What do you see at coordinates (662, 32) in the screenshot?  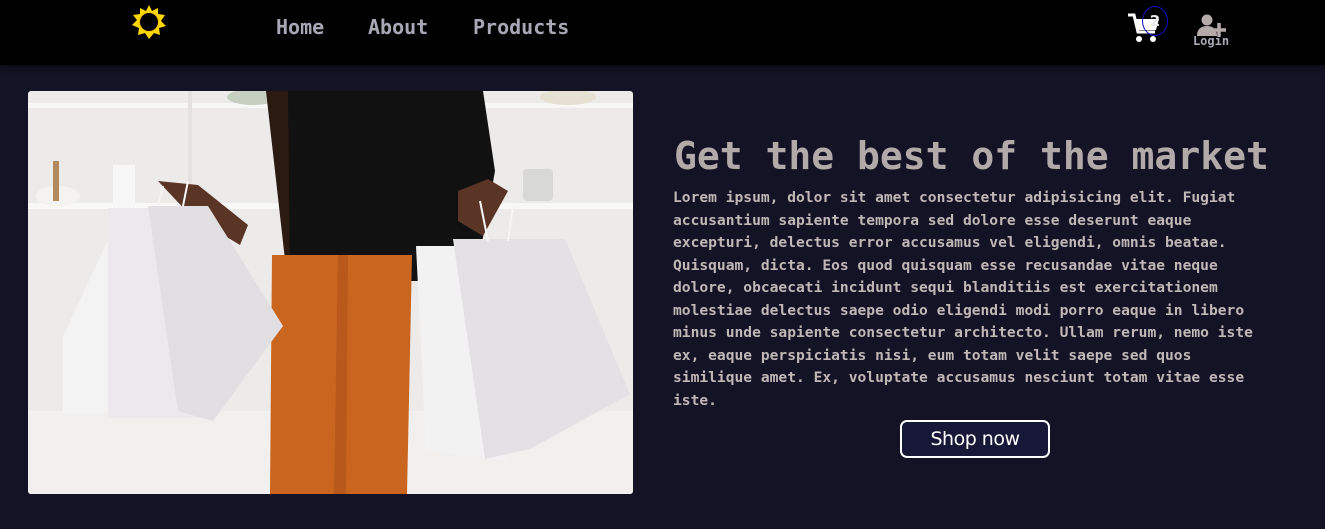 I see `navbar: Home About Products 2 Login` at bounding box center [662, 32].